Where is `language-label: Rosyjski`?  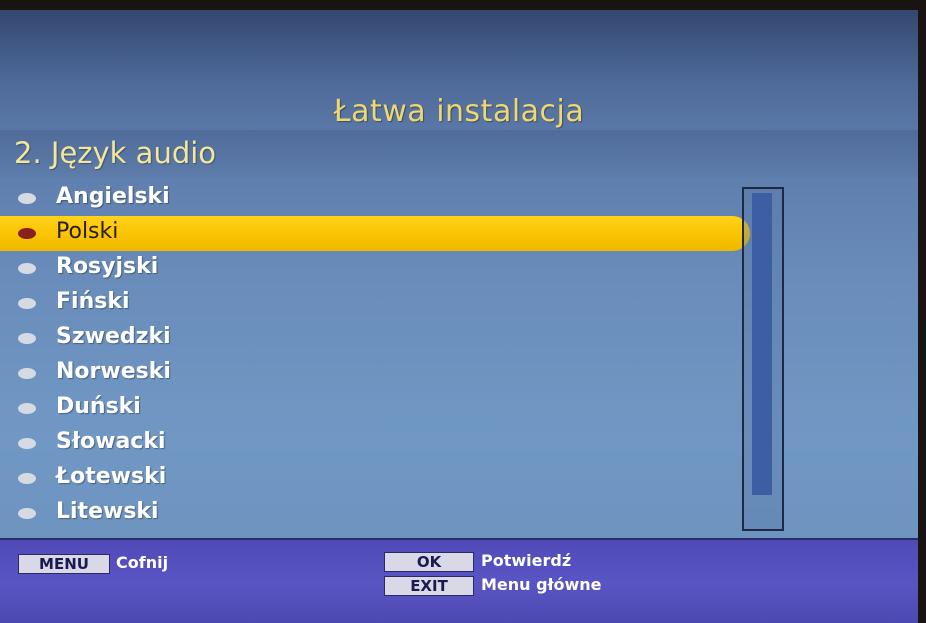
language-label: Rosyjski is located at coordinates (107, 266).